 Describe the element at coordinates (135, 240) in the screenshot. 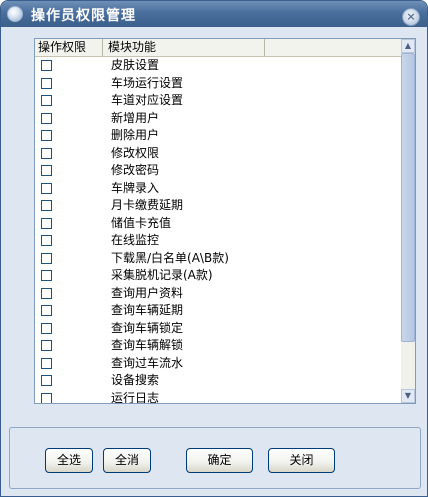

I see `module-label: 在线监控` at that location.